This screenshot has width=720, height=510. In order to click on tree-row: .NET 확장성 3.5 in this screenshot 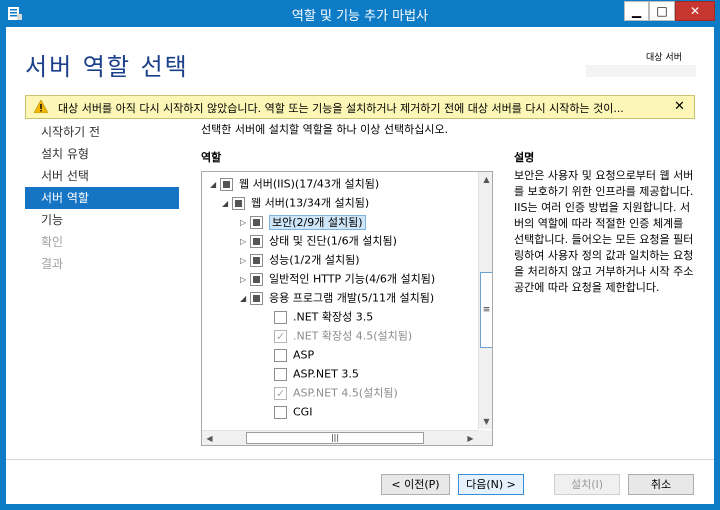, I will do `click(323, 316)`.